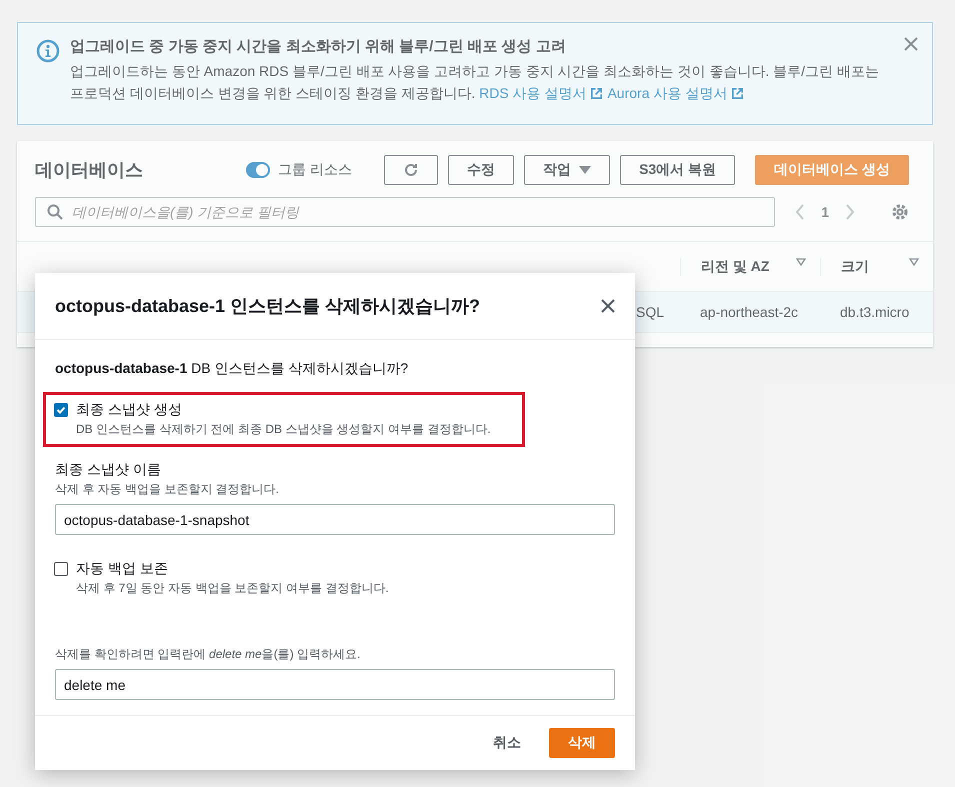 Image resolution: width=955 pixels, height=787 pixels. Describe the element at coordinates (315, 170) in the screenshot. I see `toggle-label: 그룹 리소스` at that location.